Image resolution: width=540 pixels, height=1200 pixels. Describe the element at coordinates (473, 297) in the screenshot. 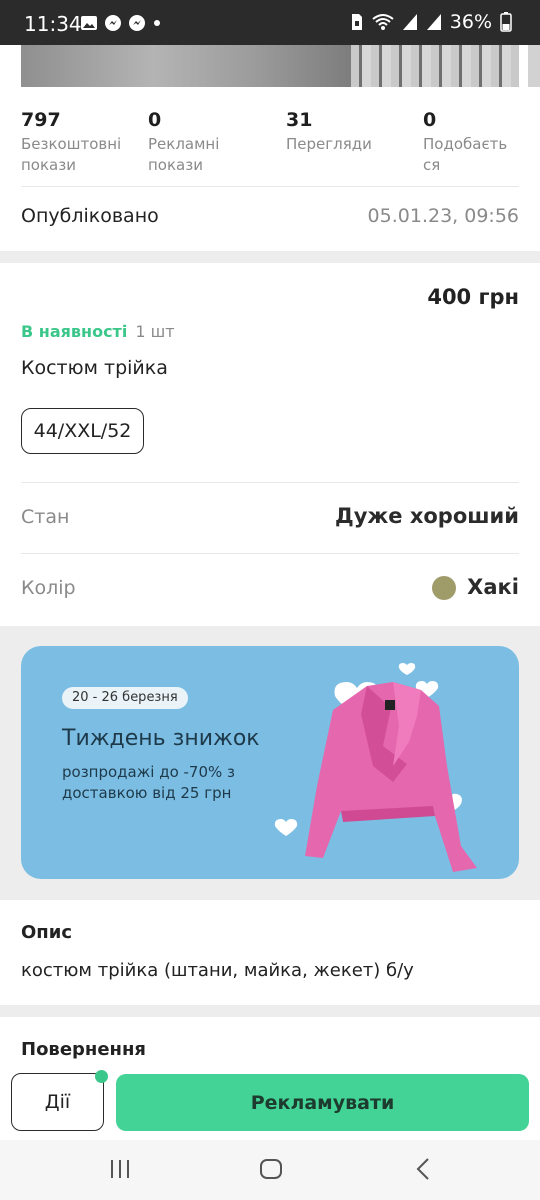

I see `listing-price: 400 грн` at that location.